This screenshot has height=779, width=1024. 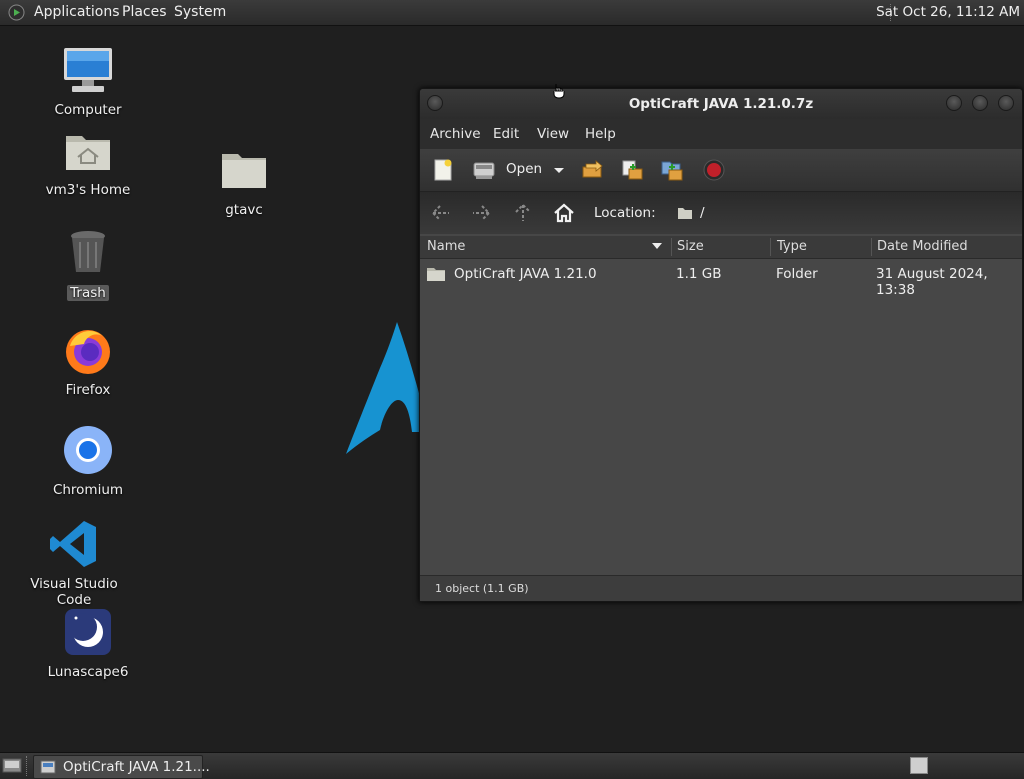 I want to click on location-path: /, so click(x=702, y=213).